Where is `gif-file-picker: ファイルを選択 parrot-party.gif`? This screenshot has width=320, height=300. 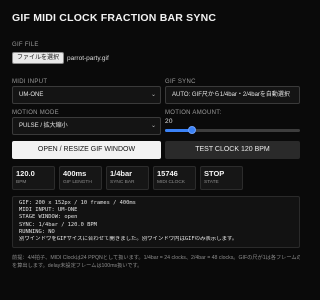
gif-file-picker: ファイルを選択 parrot-party.gif is located at coordinates (60, 58).